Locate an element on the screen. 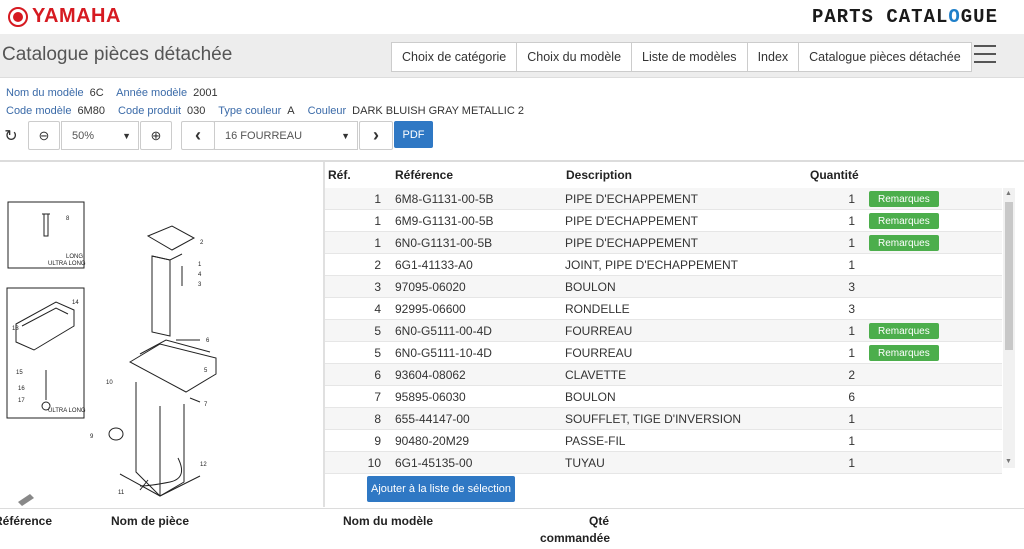  zoom-value: 50% is located at coordinates (83, 135).